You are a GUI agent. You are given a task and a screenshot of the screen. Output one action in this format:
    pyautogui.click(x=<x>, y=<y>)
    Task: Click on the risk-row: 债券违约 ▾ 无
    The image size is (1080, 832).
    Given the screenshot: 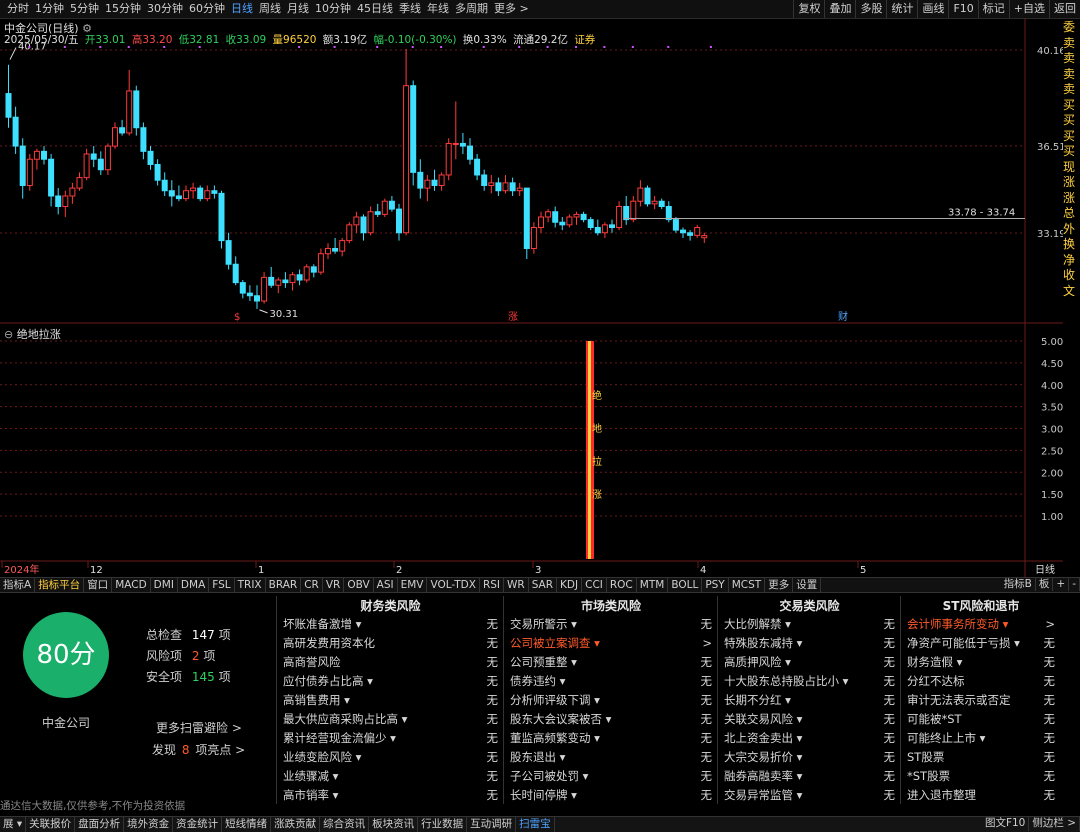 What is the action you would take?
    pyautogui.click(x=611, y=681)
    